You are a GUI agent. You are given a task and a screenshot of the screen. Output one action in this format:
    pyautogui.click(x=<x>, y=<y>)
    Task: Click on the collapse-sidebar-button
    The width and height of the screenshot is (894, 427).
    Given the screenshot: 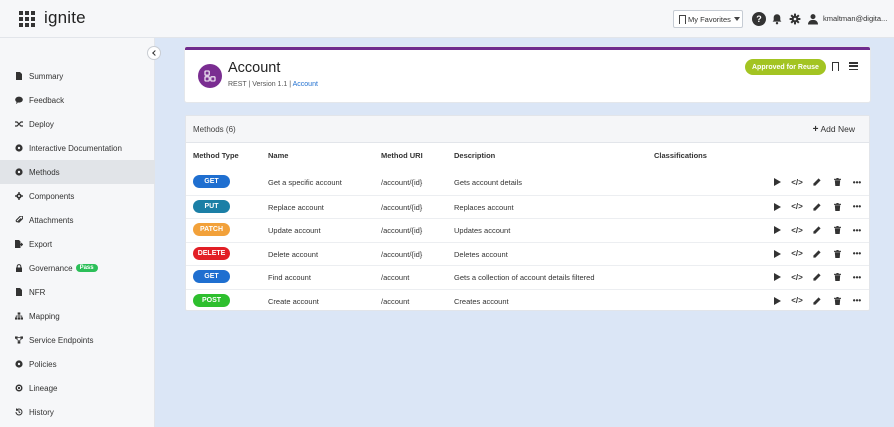 What is the action you would take?
    pyautogui.click(x=154, y=53)
    